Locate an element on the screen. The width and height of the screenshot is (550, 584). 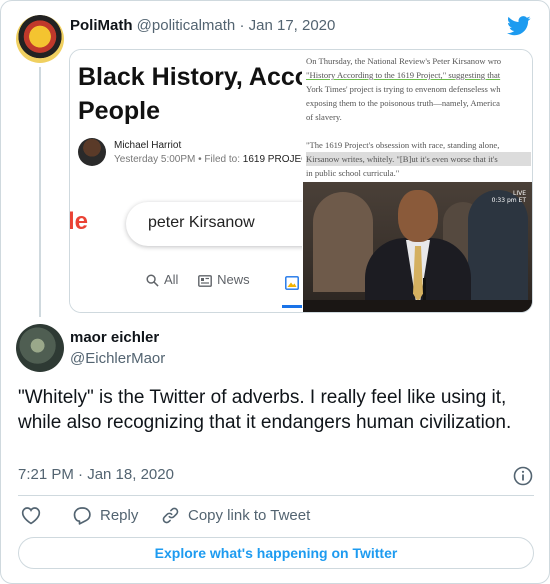
tweet-timestamp: 7:21 PM · Jan 18, 2020 is located at coordinates (96, 474).